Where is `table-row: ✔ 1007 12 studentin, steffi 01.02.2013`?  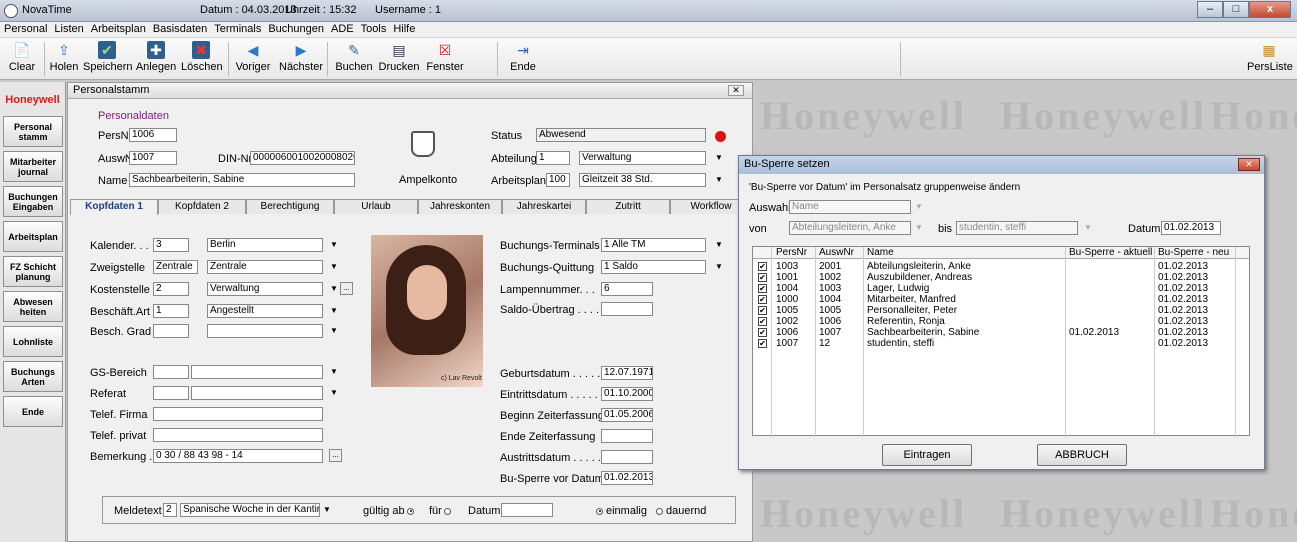 table-row: ✔ 1007 12 studentin, steffi 01.02.2013 is located at coordinates (1001, 343).